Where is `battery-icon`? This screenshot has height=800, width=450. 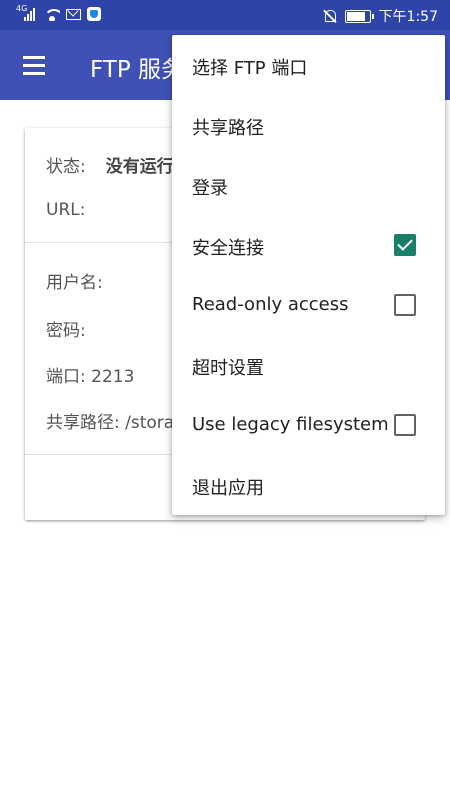
battery-icon is located at coordinates (359, 16).